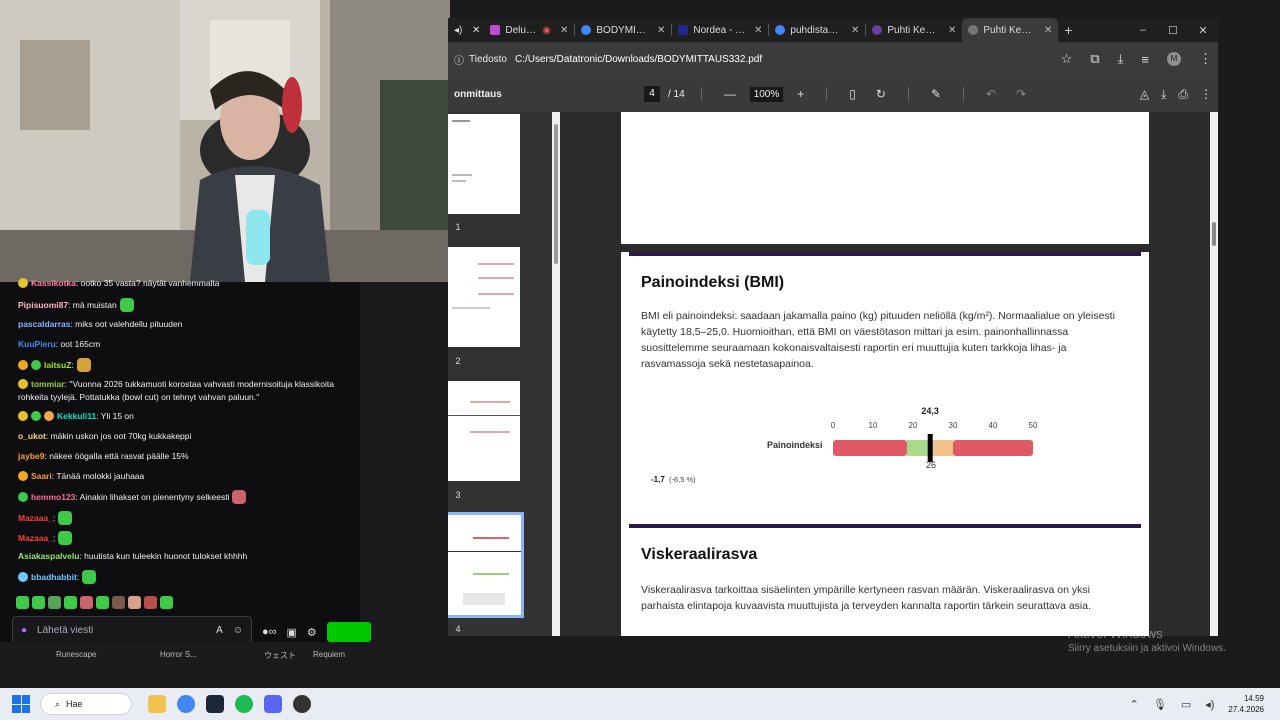  Describe the element at coordinates (730, 94) in the screenshot. I see `zoom-out-icon: —` at that location.